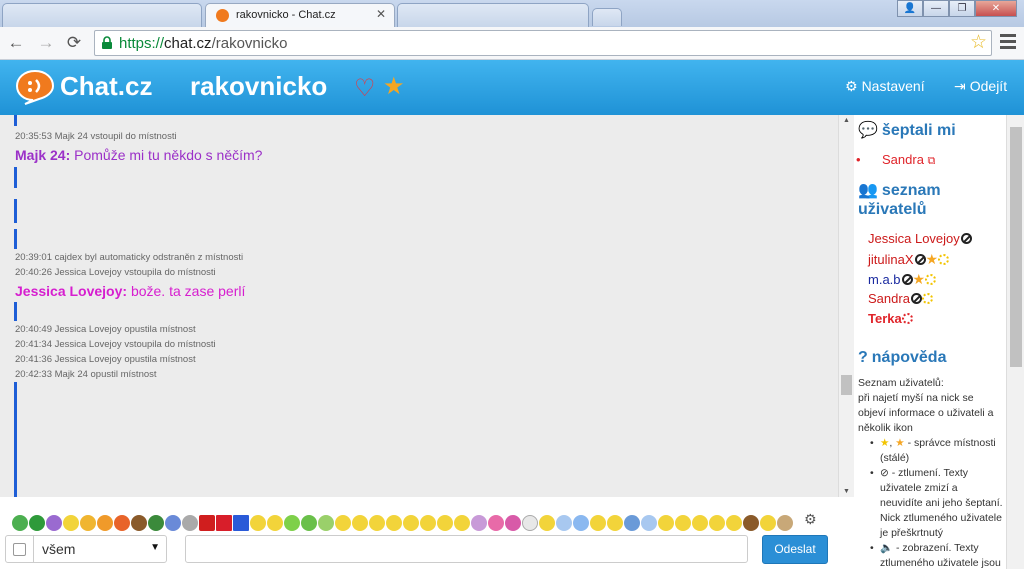  Describe the element at coordinates (394, 86) in the screenshot. I see `star-icon: ★` at that location.